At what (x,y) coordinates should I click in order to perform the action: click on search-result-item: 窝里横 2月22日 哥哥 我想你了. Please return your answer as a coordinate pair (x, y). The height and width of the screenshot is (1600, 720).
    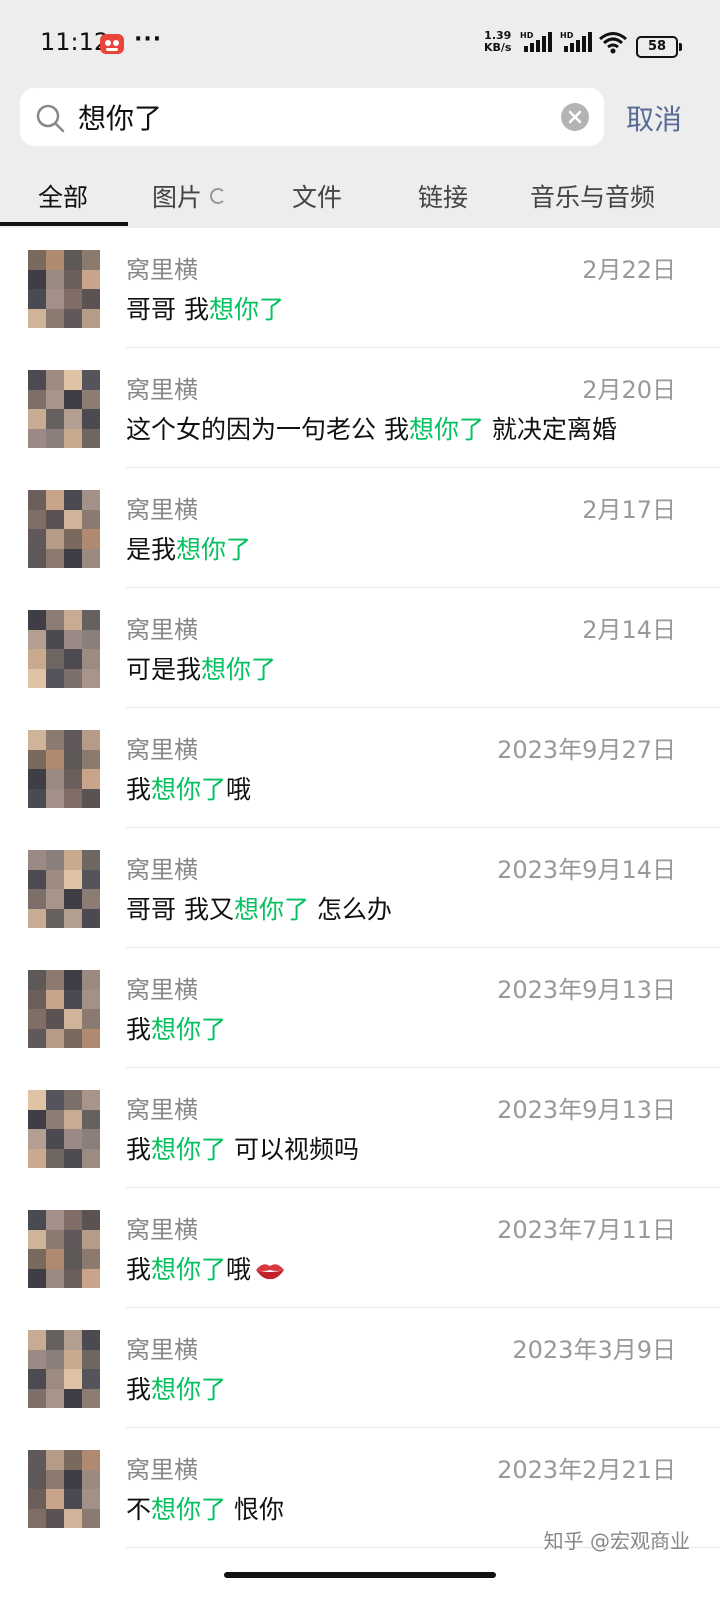
    Looking at the image, I should click on (360, 288).